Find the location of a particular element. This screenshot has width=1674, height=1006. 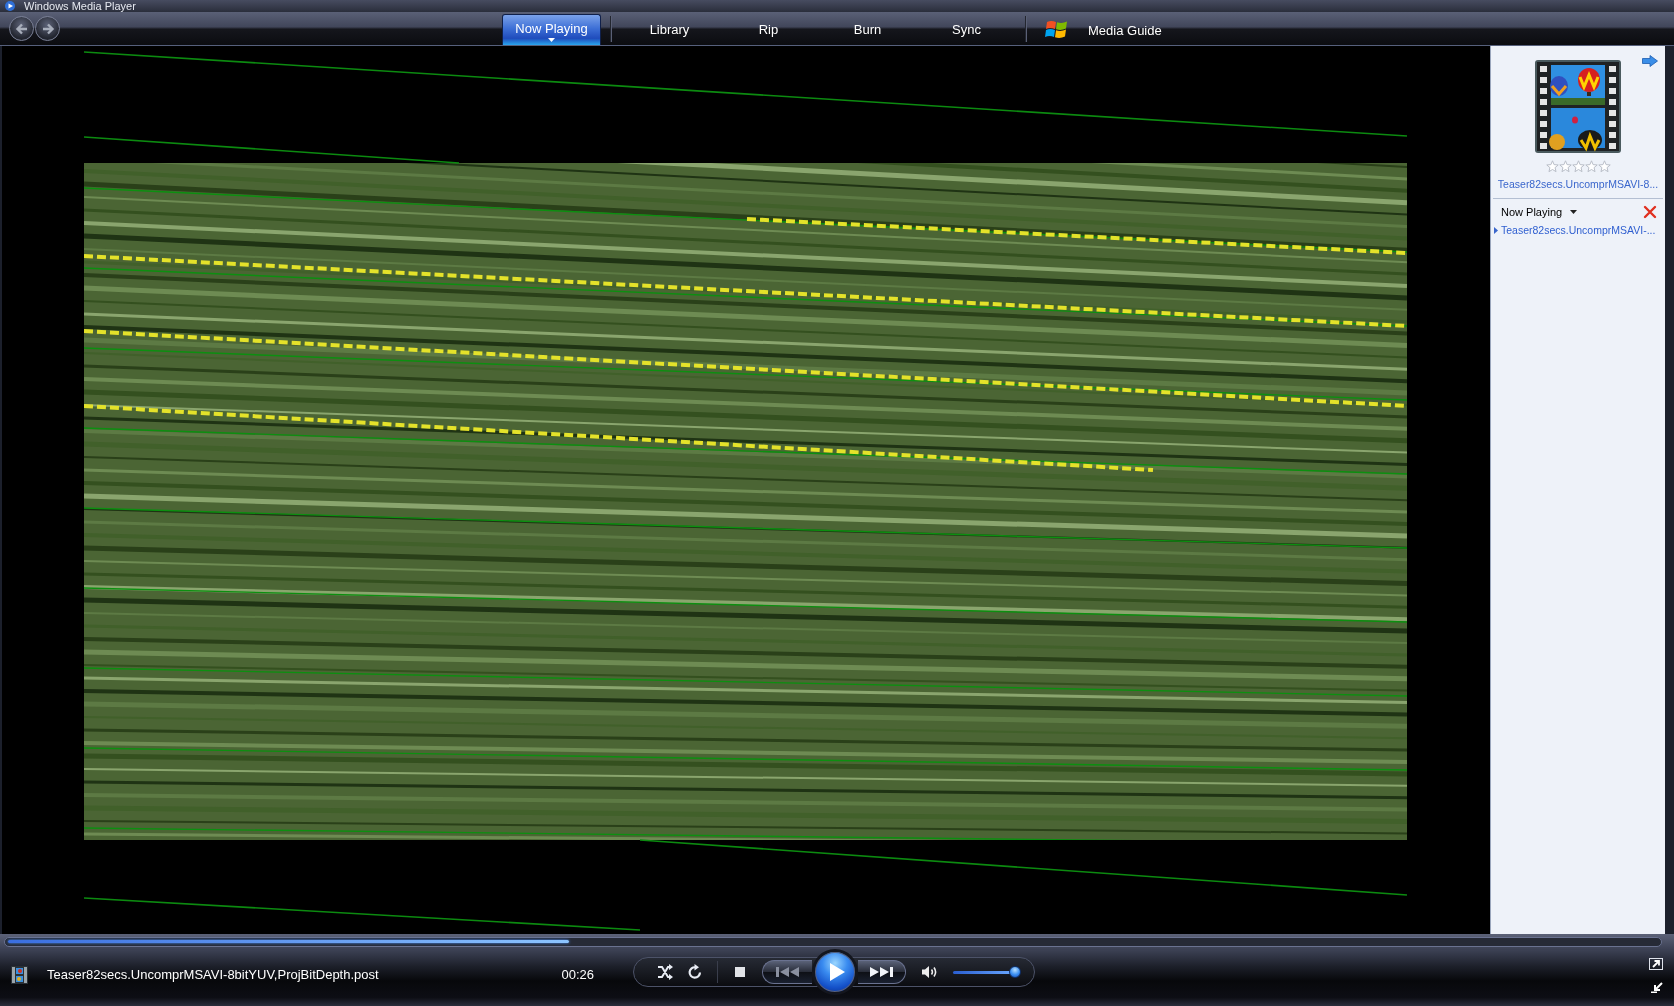

nav-tab: Sync is located at coordinates (966, 29).